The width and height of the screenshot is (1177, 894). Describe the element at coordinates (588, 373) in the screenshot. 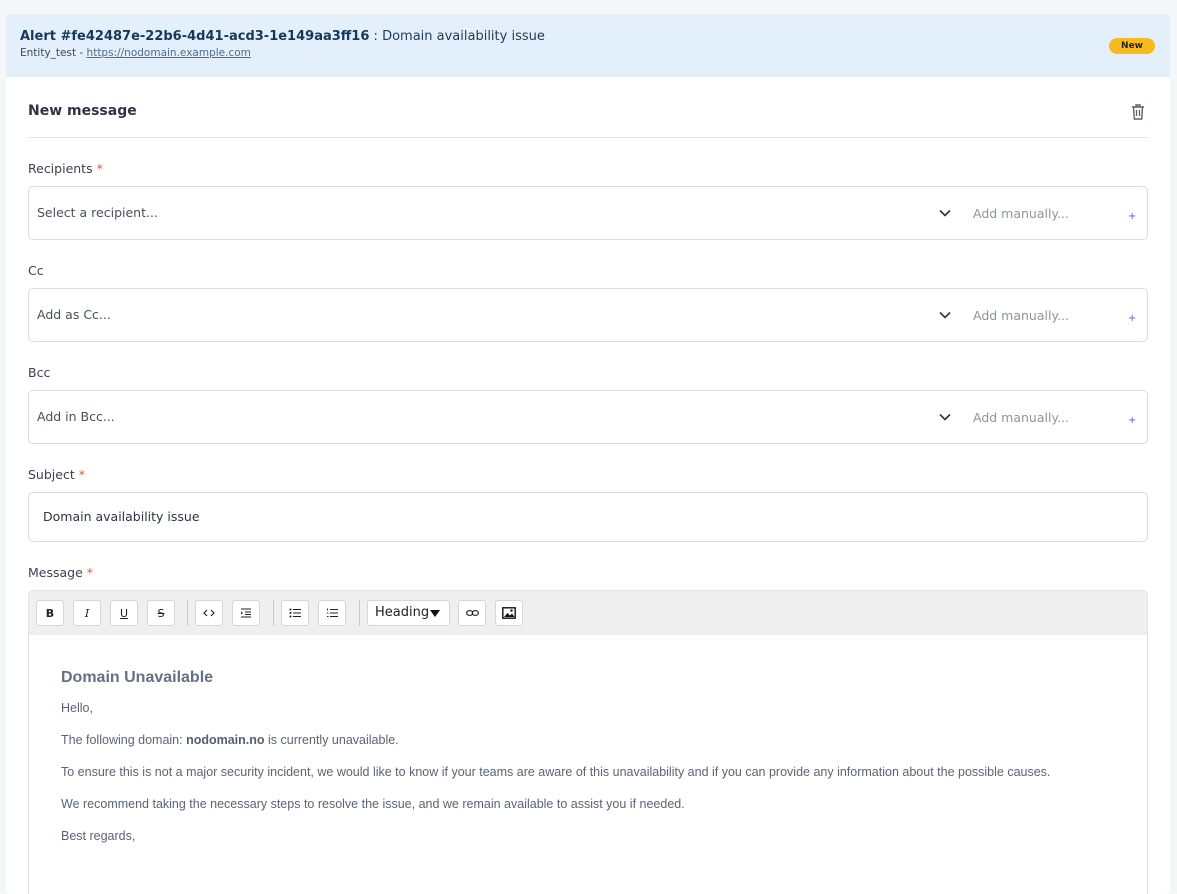

I see `bcc-label: Bcc` at that location.